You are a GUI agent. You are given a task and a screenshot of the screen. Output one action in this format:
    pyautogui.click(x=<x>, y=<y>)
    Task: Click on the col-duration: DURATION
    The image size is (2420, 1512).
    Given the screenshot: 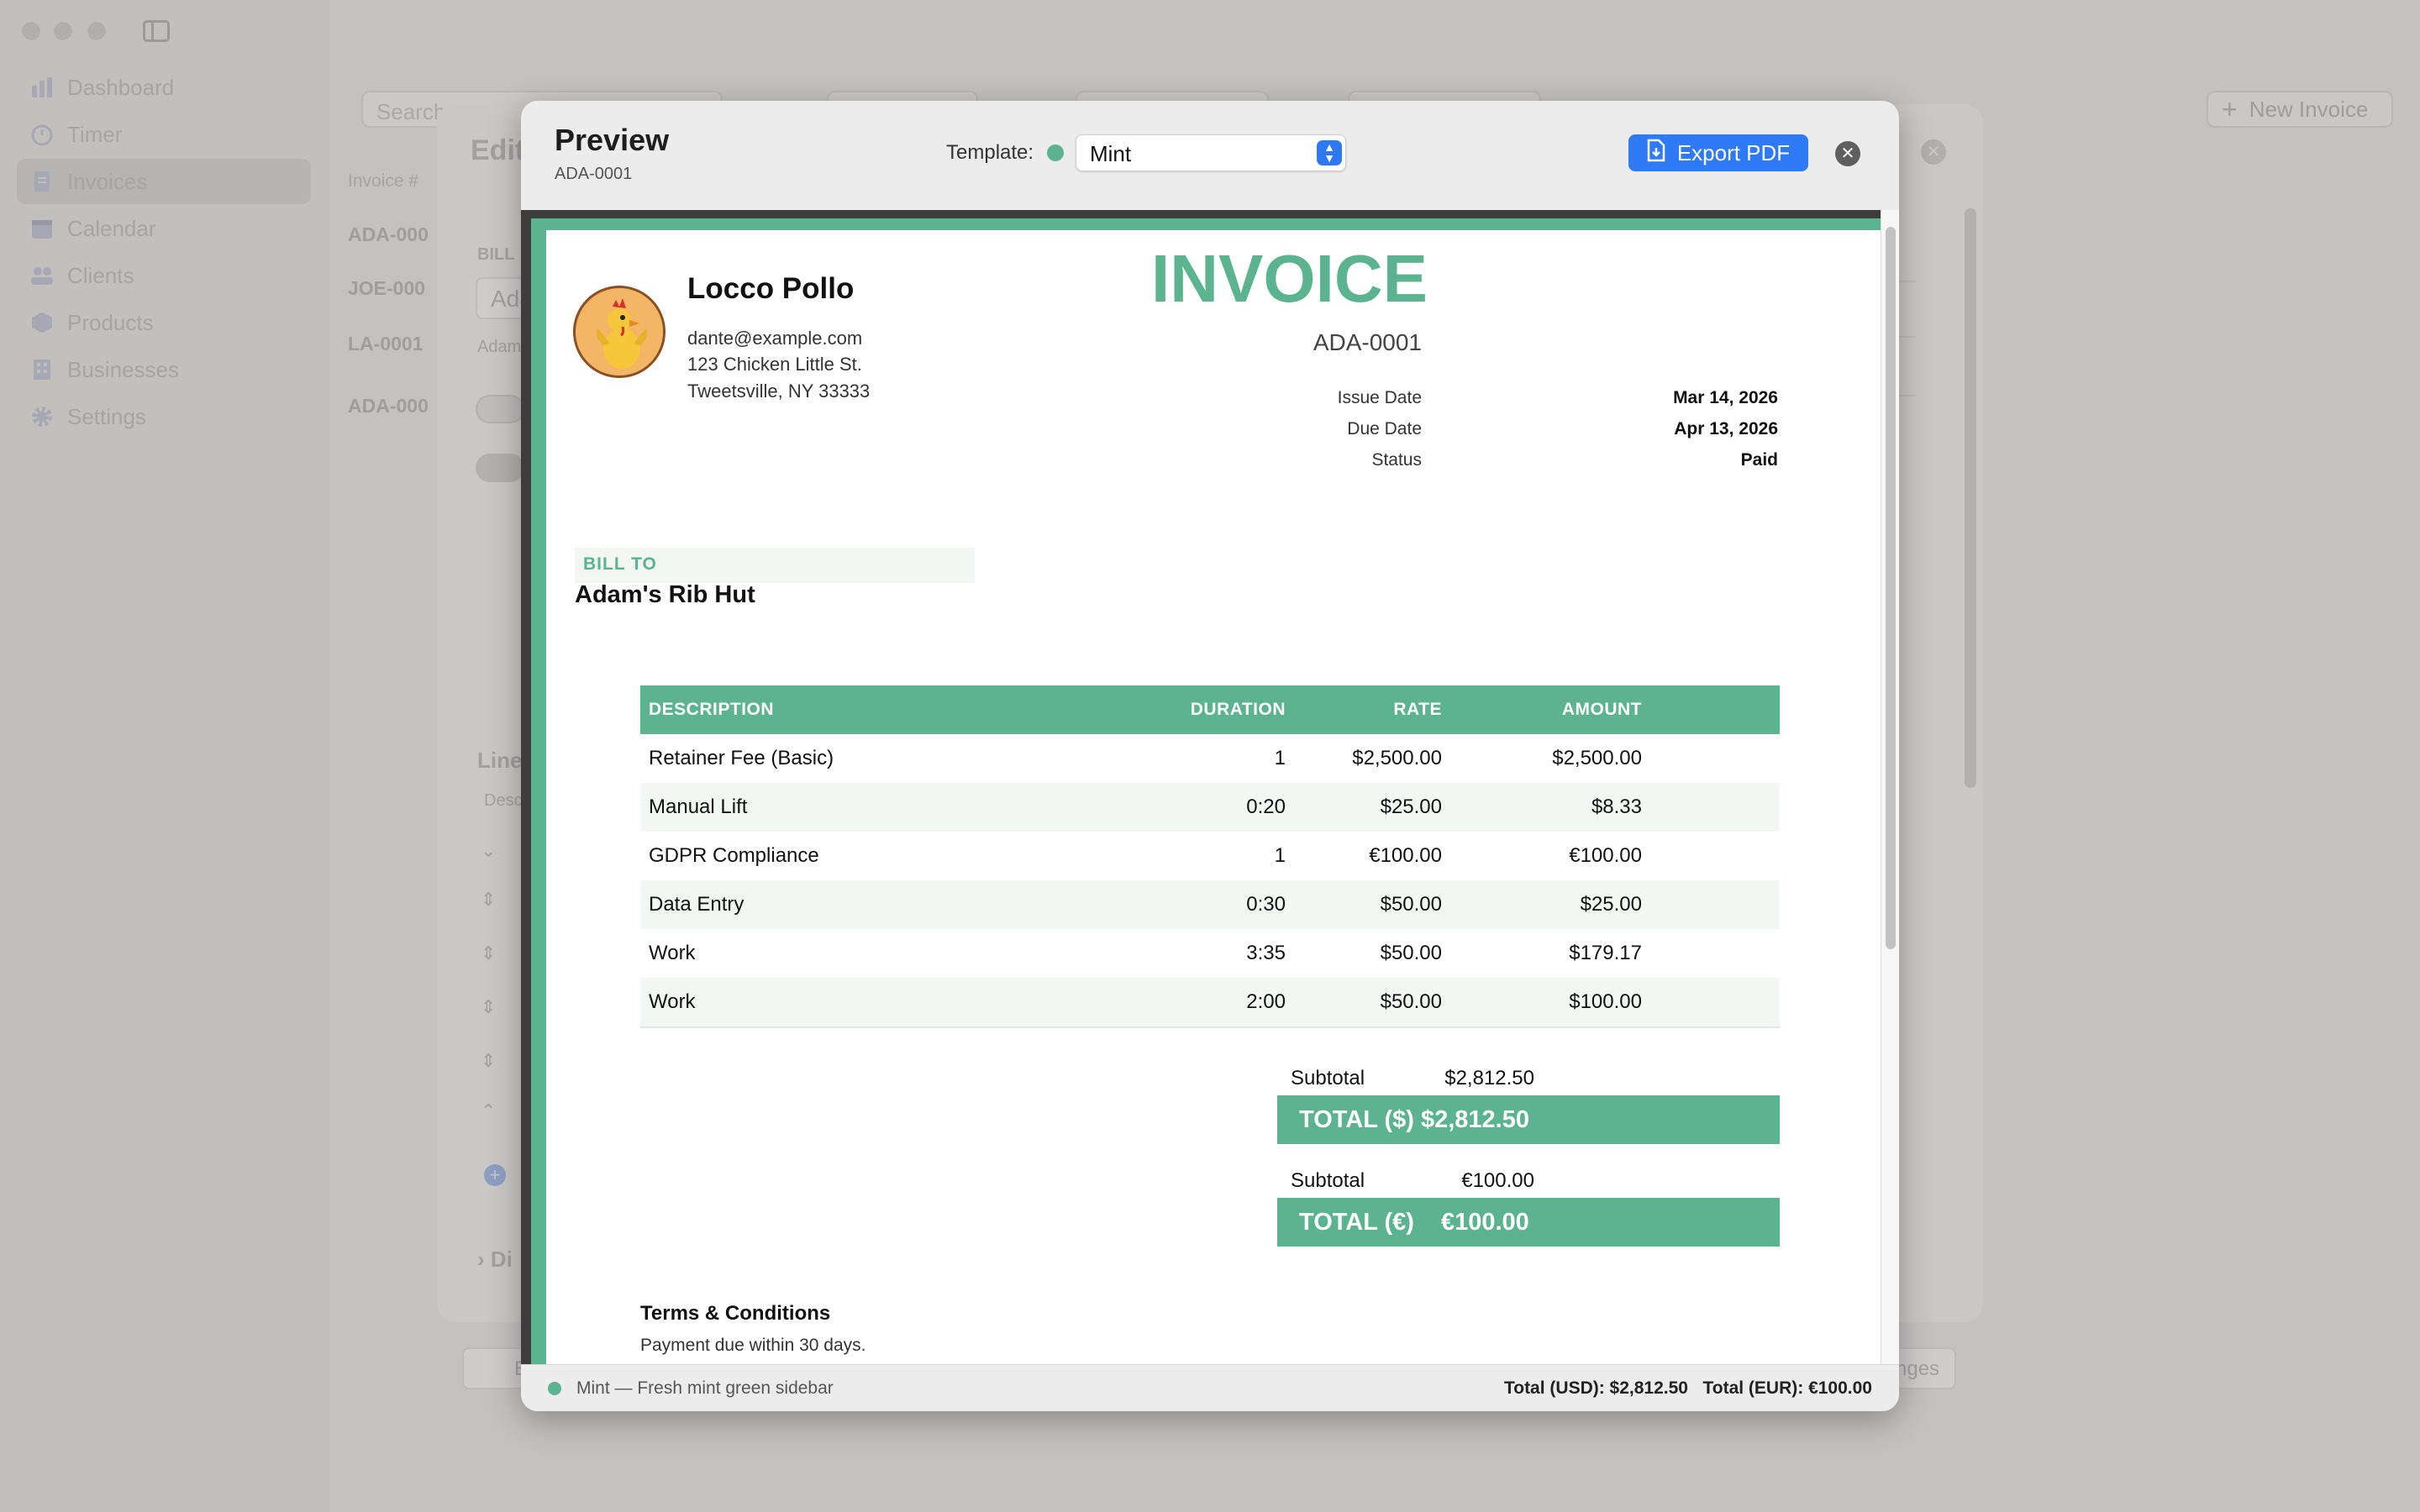 What is the action you would take?
    pyautogui.click(x=1238, y=709)
    